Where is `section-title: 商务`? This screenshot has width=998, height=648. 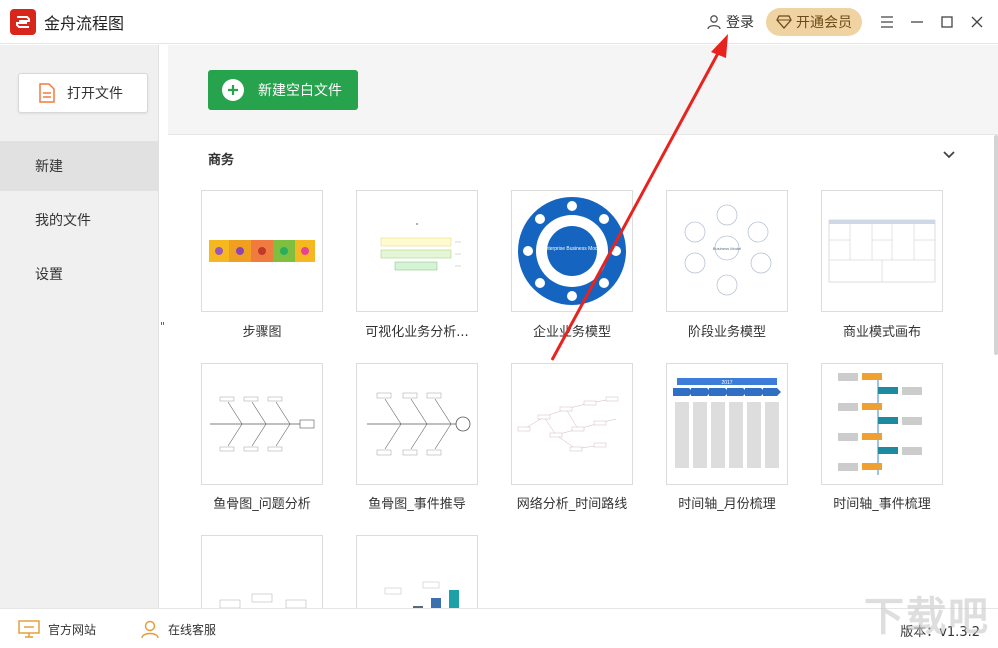 section-title: 商务 is located at coordinates (221, 160).